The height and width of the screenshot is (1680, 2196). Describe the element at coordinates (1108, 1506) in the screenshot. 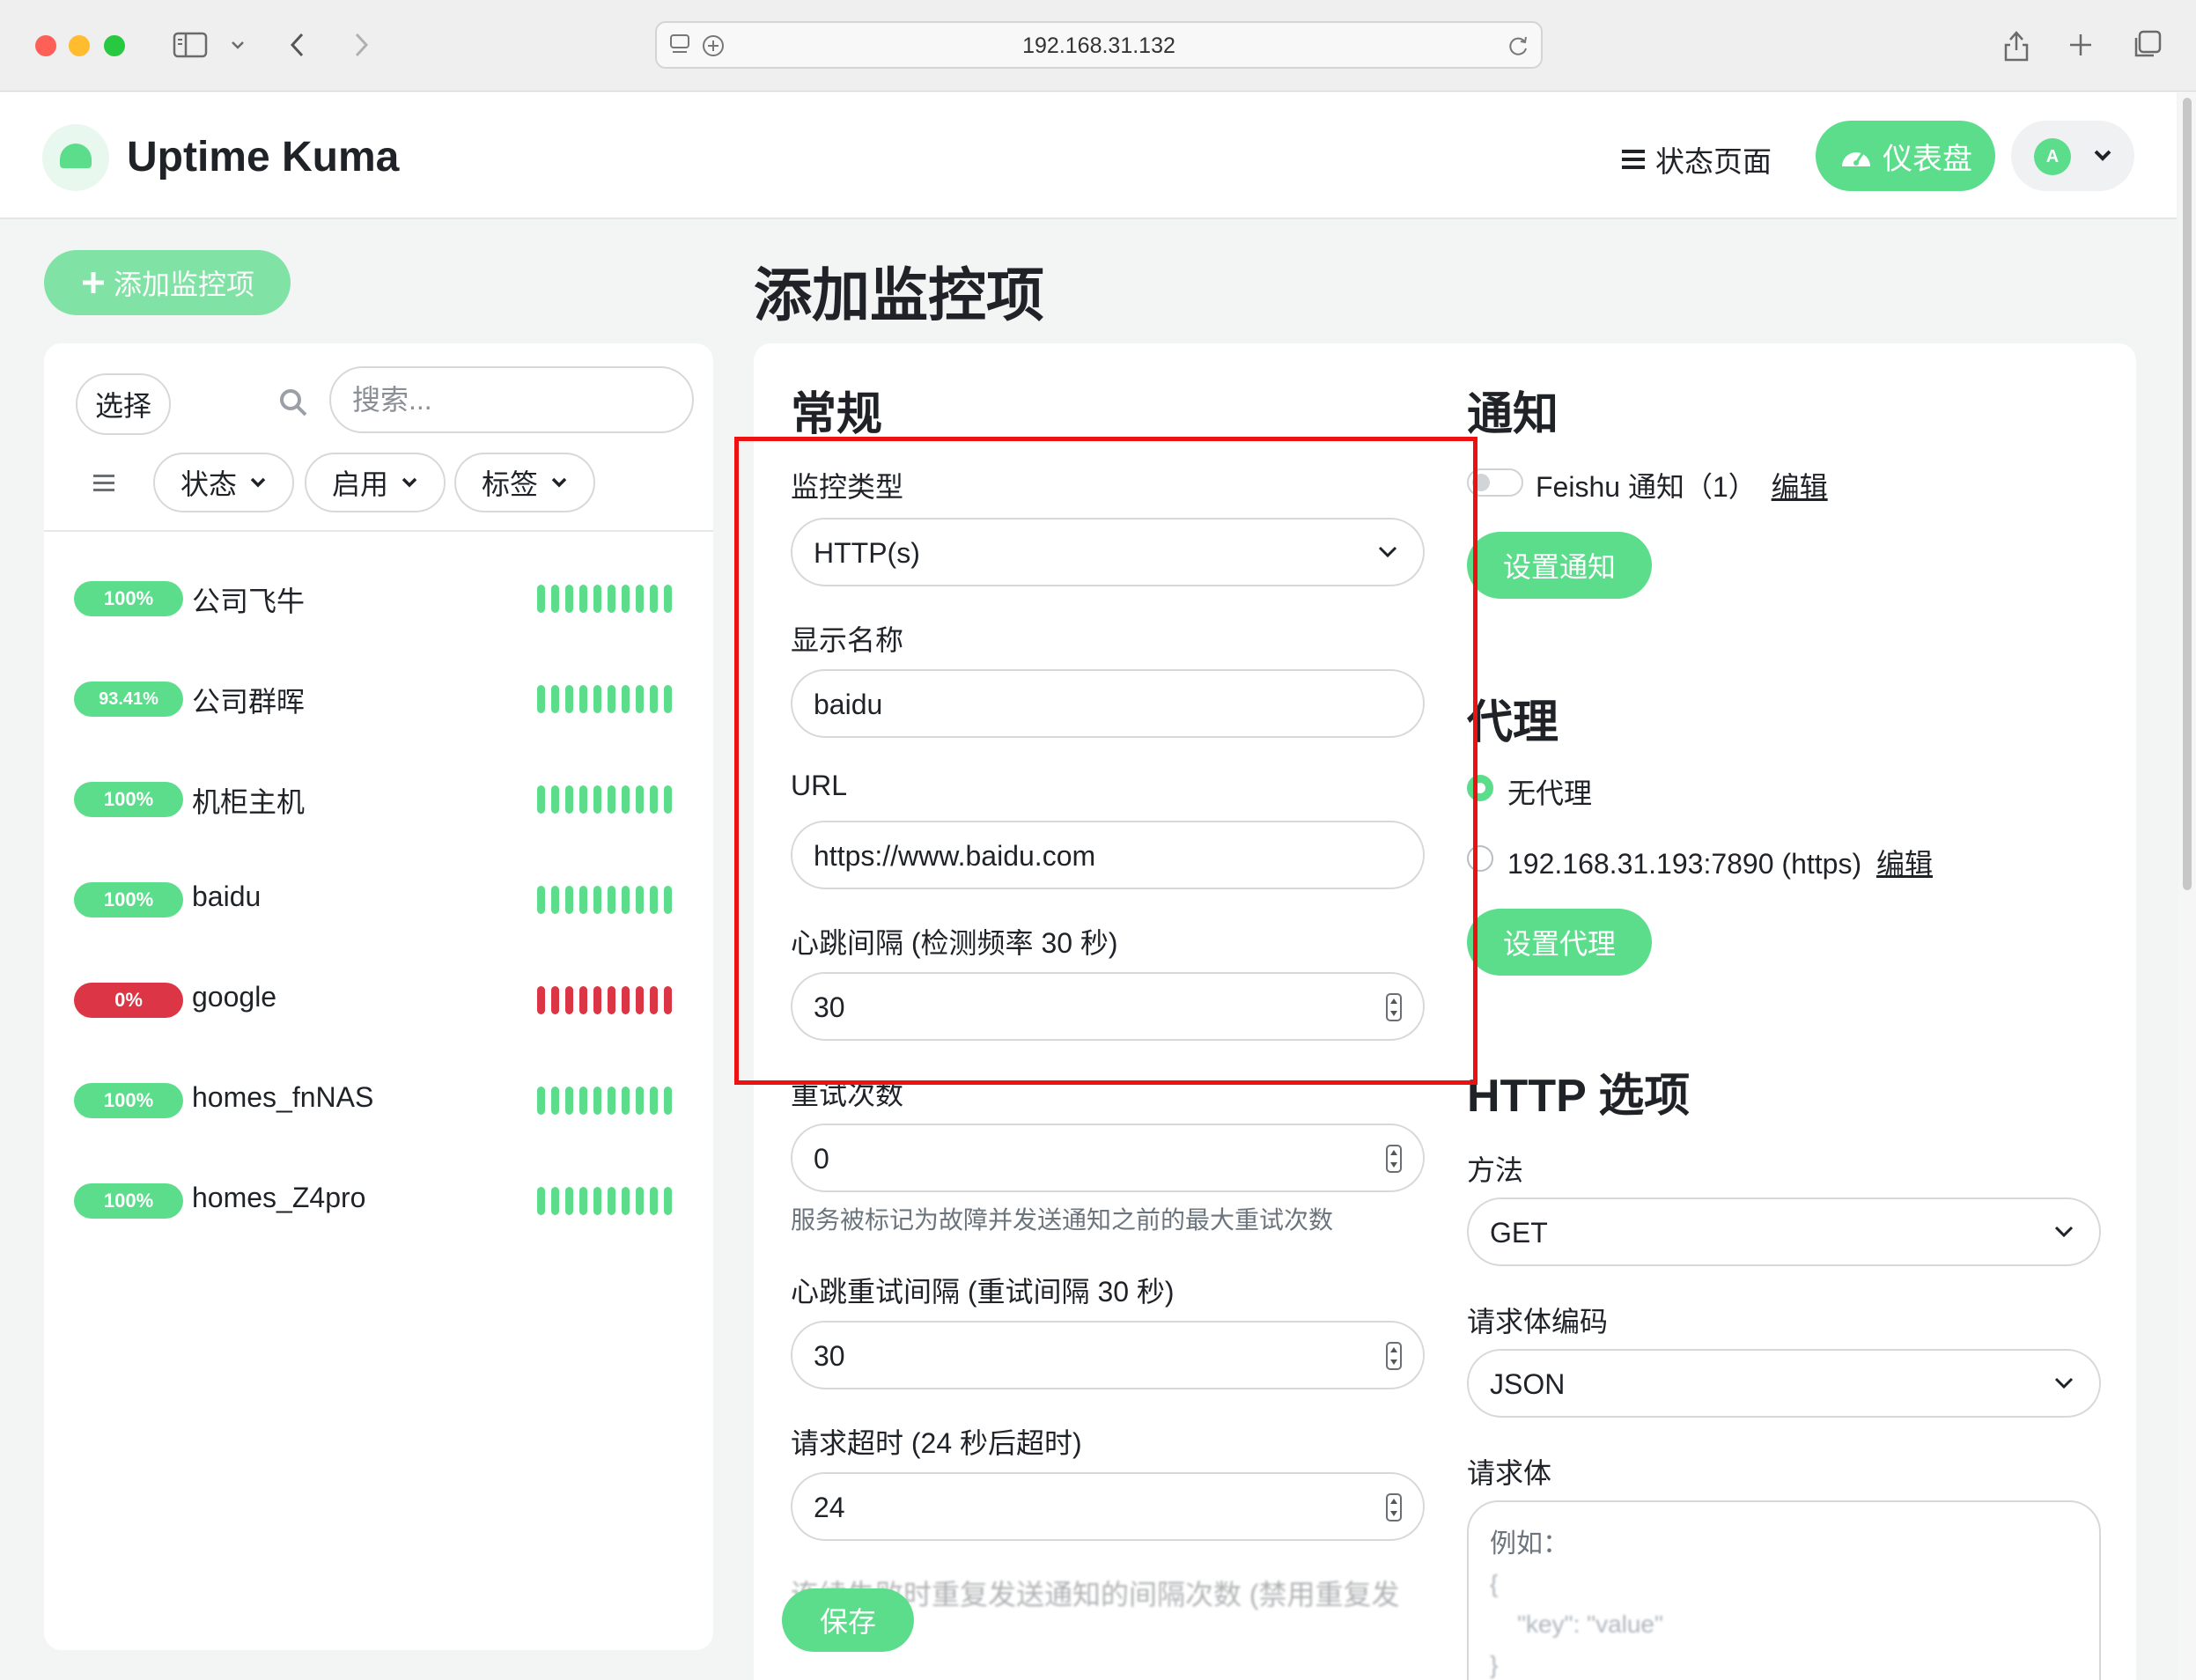

I see `timeout-field: 24` at that location.